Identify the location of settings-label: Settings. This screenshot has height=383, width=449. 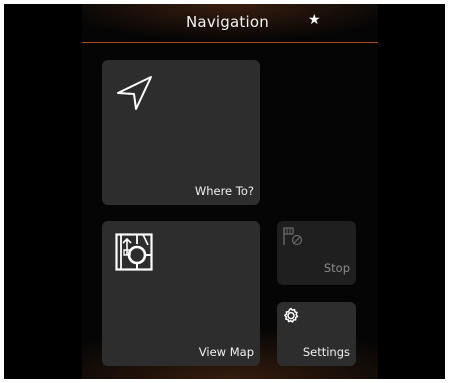
(326, 352).